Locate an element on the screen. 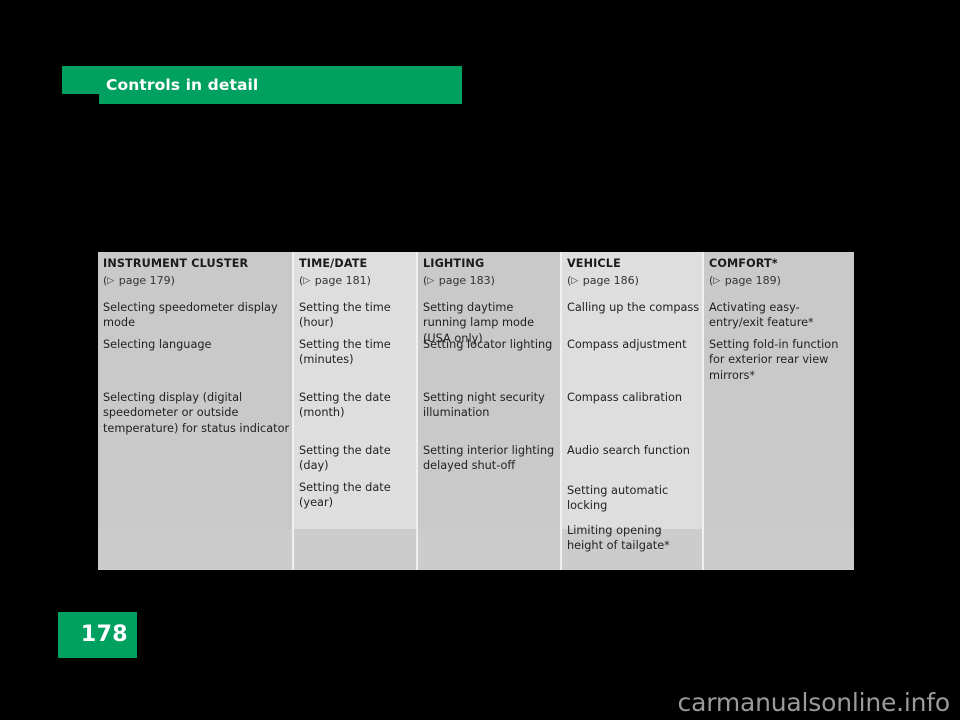  table-entry: Setting locator lighting is located at coordinates (490, 344).